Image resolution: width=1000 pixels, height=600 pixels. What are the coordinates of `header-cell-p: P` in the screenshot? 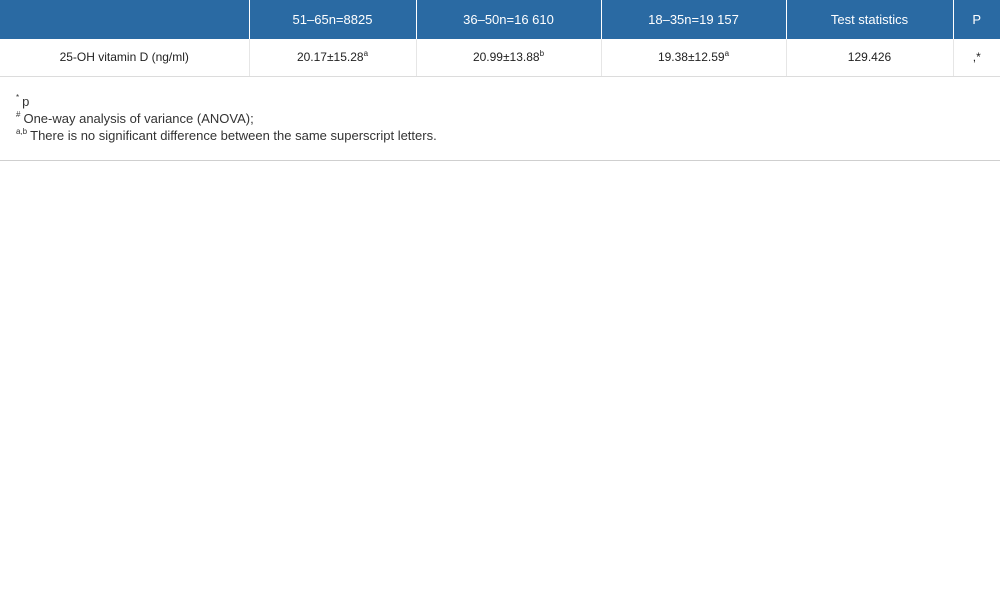 It's located at (976, 19).